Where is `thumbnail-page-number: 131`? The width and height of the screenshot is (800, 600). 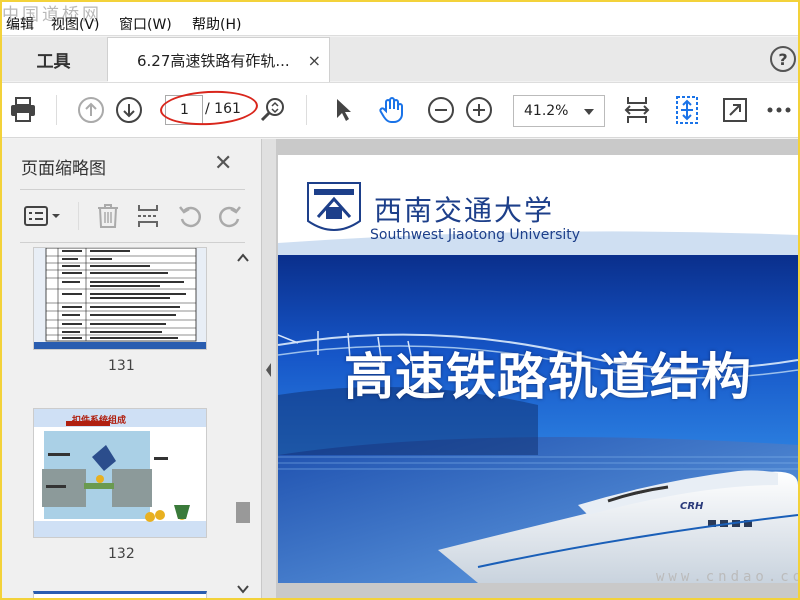
thumbnail-page-number: 131 is located at coordinates (121, 366).